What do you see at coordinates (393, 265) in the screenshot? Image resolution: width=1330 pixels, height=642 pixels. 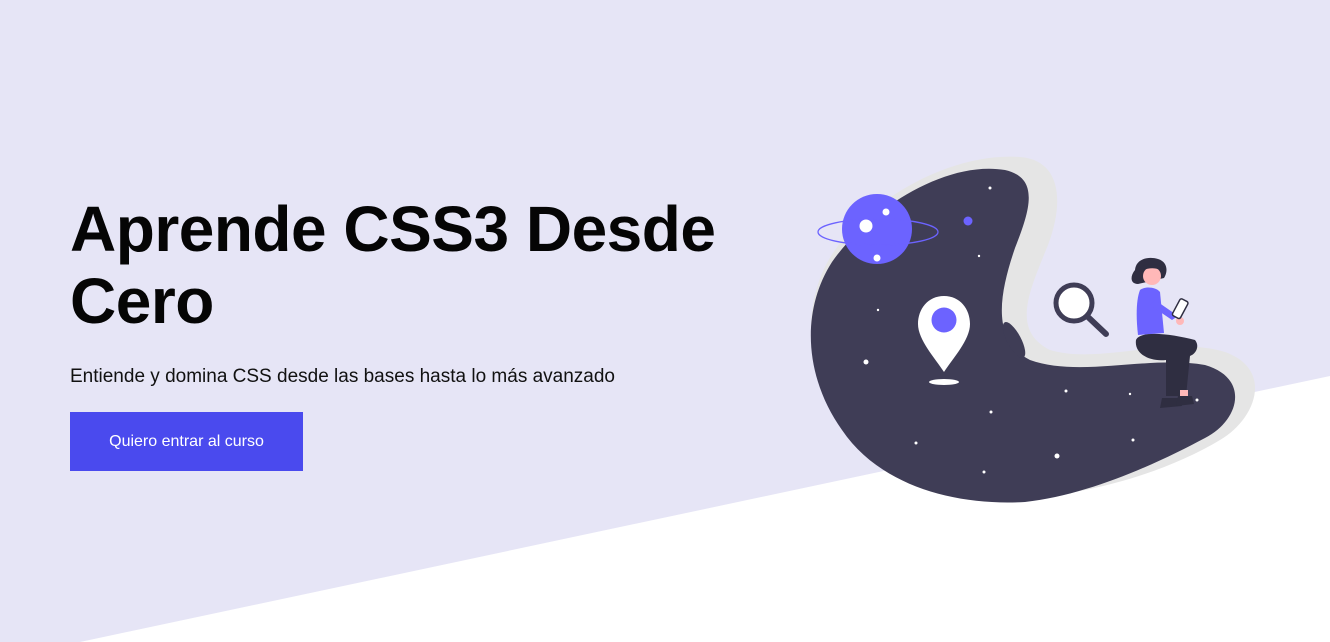 I see `hero-title: Aprende CSS3 Desde Cero` at bounding box center [393, 265].